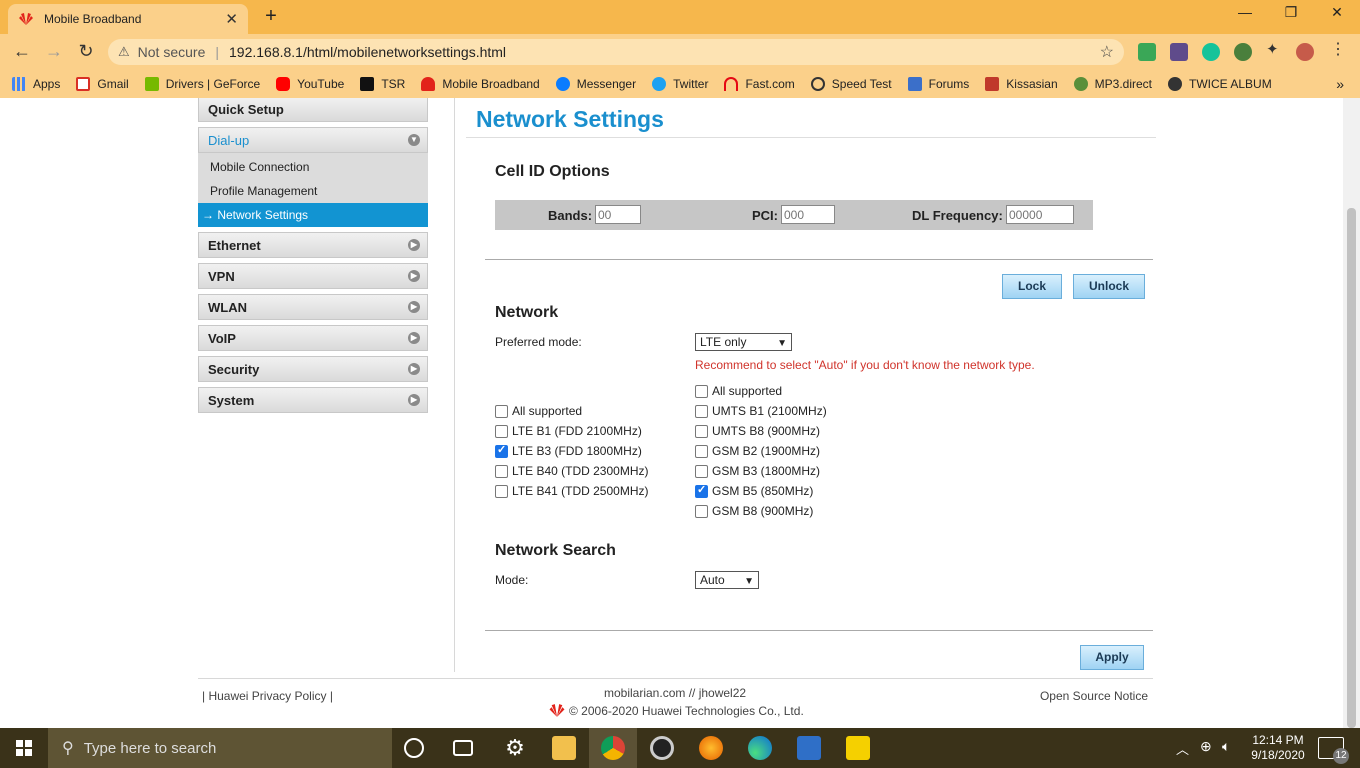  Describe the element at coordinates (743, 342) in the screenshot. I see `preferred-mode-select: LTE only ▼` at that location.